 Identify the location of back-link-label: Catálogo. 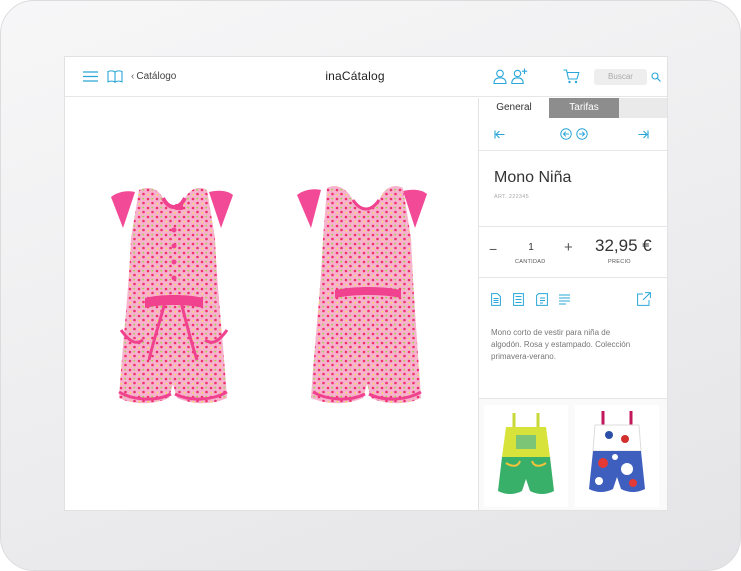
(156, 76).